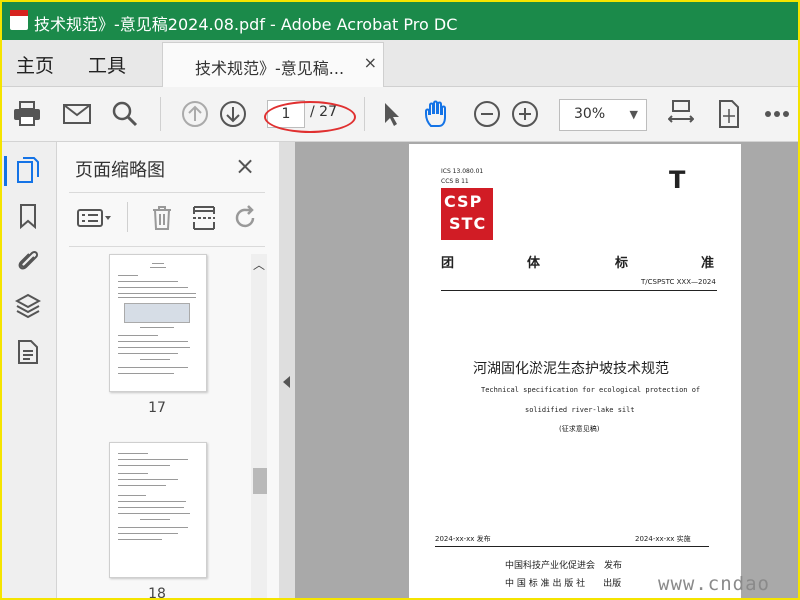 Image resolution: width=800 pixels, height=600 pixels. What do you see at coordinates (246, 218) in the screenshot?
I see `rotate-page-icon` at bounding box center [246, 218].